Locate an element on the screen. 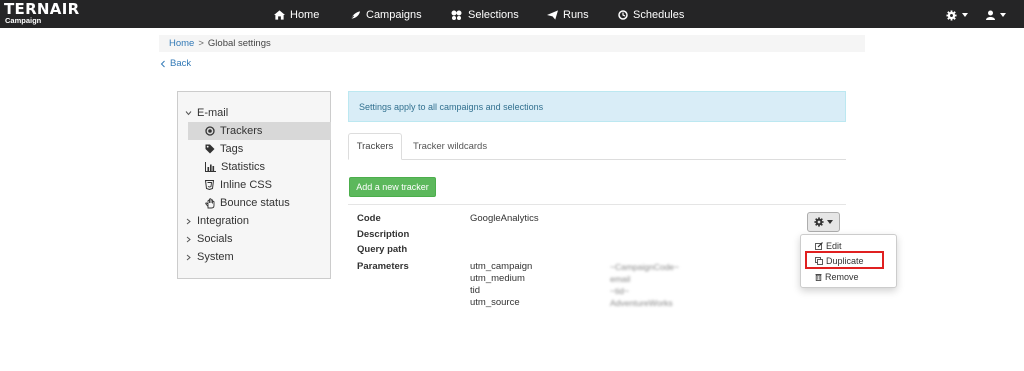 The width and height of the screenshot is (1024, 371). sidebar-item-inline-css: Inline CSS is located at coordinates (238, 185).